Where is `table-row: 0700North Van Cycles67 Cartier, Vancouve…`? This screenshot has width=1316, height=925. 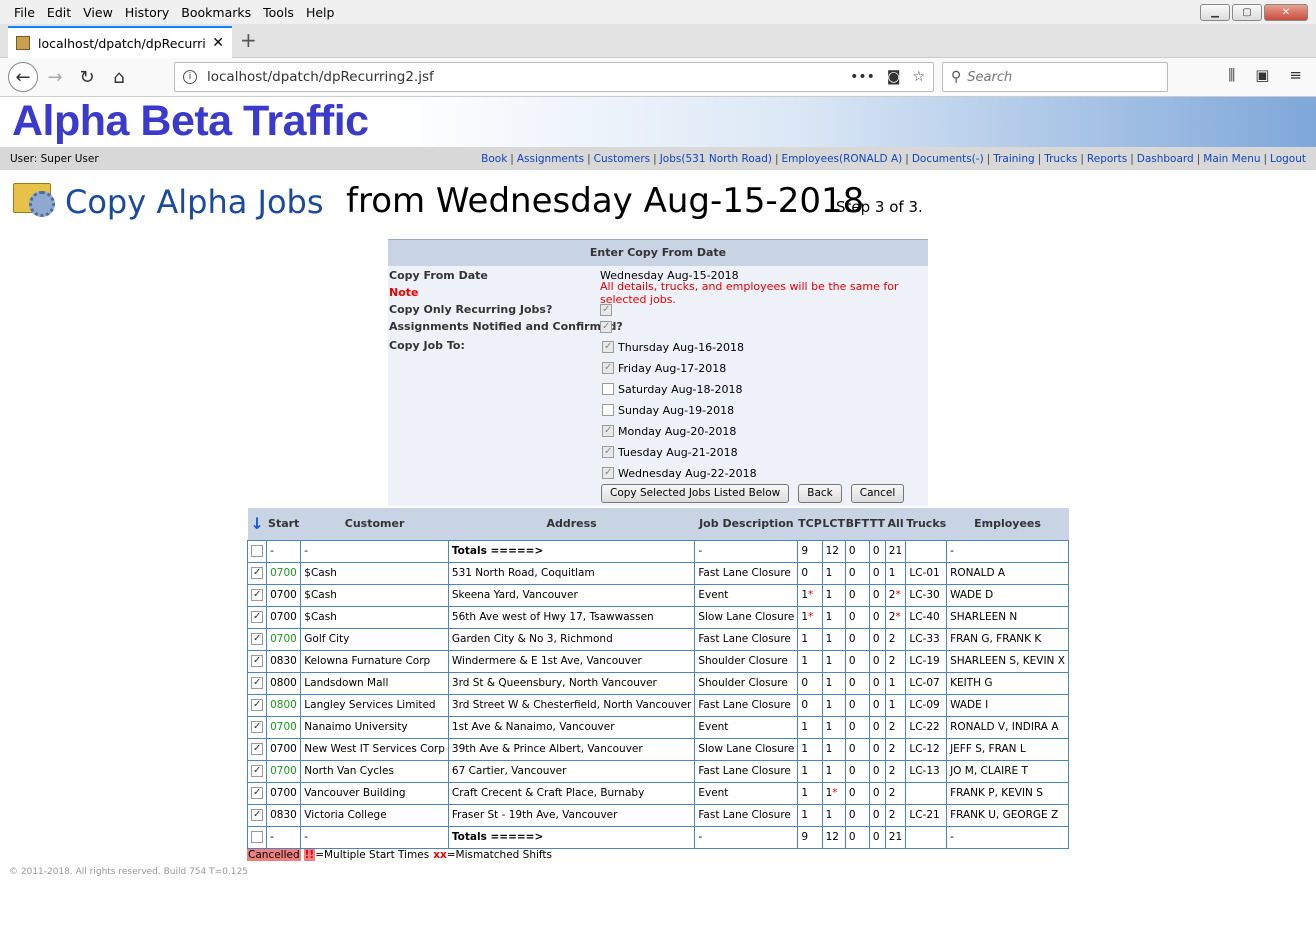 table-row: 0700North Van Cycles67 Cartier, Vancouve… is located at coordinates (657, 771).